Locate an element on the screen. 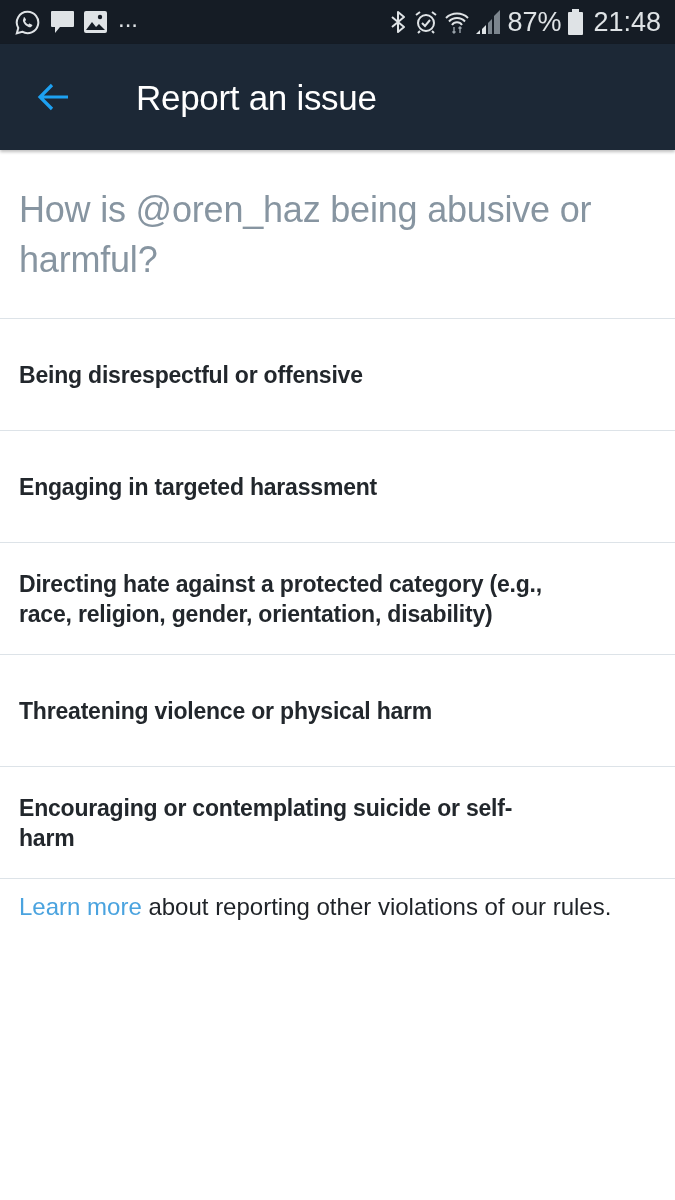 The height and width of the screenshot is (1200, 675). time-text: 21:48 is located at coordinates (627, 22).